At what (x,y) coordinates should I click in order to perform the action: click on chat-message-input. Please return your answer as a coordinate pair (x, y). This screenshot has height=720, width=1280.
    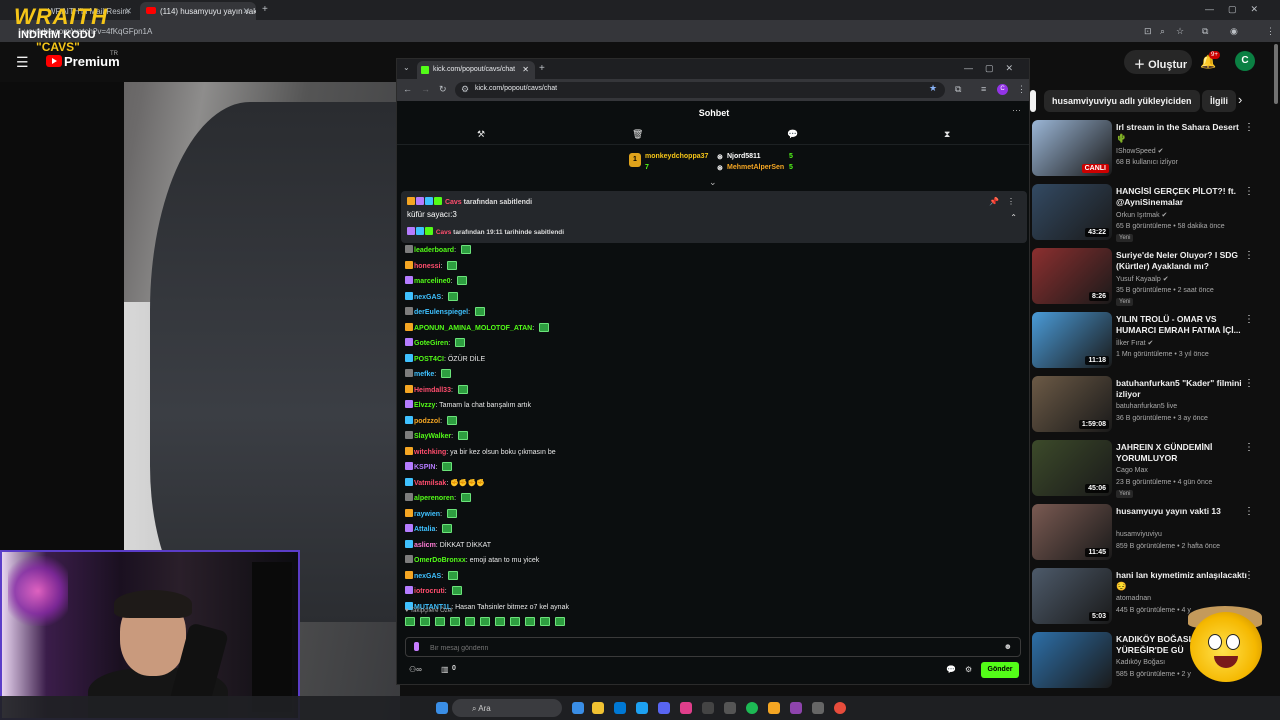
    Looking at the image, I should click on (710, 648).